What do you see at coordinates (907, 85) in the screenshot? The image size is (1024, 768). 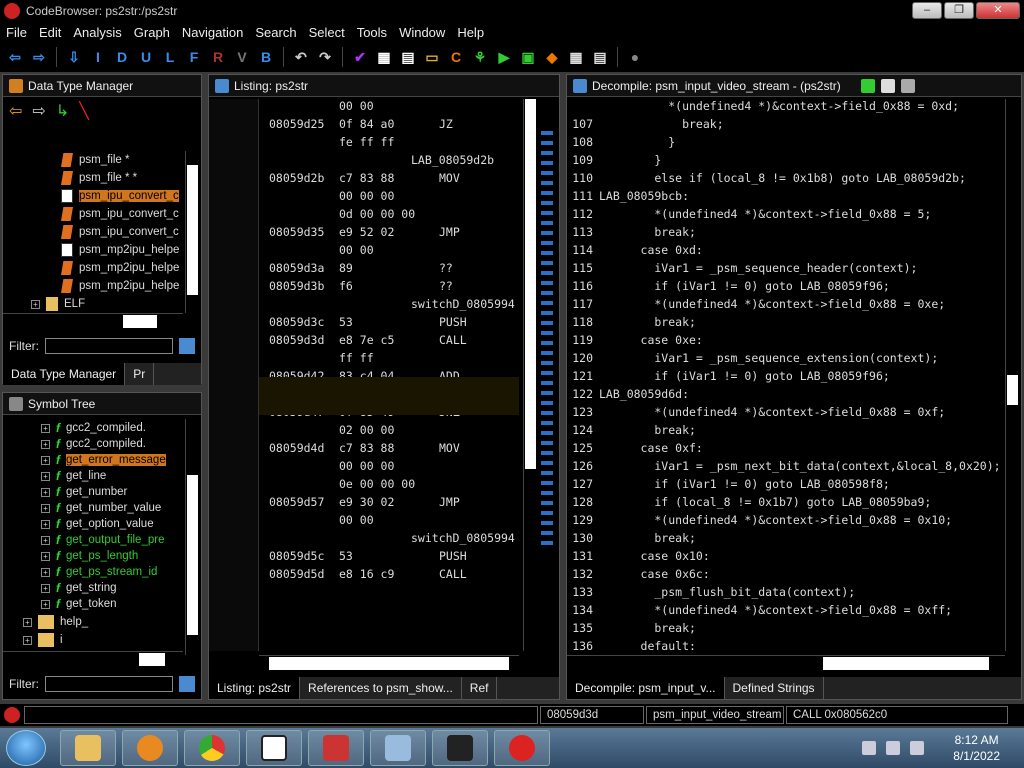 I see `edit-icon` at bounding box center [907, 85].